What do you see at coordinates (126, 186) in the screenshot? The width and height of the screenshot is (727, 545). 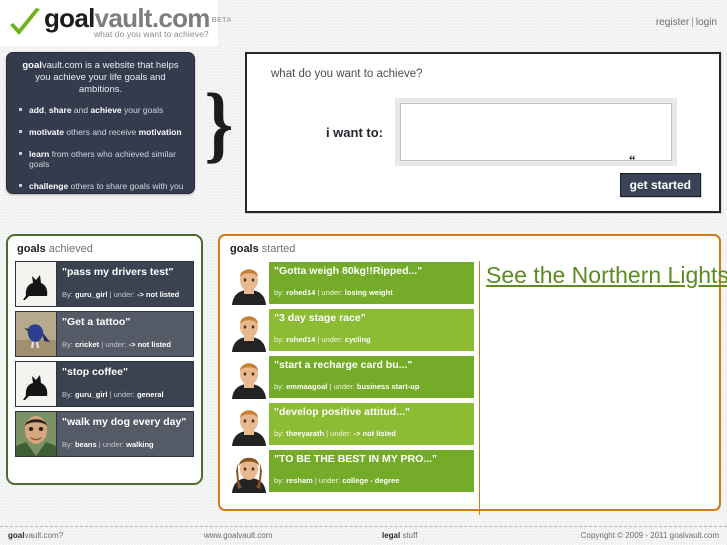 I see `bullet-mid-1: others to share goals with you` at bounding box center [126, 186].